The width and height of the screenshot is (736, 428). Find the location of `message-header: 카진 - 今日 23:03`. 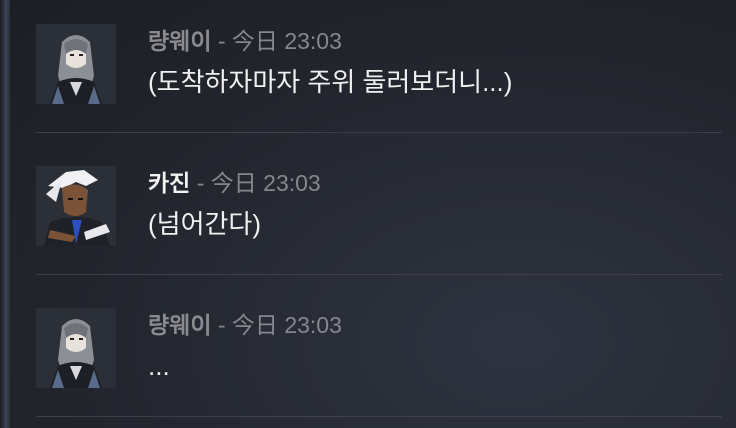

message-header: 카진 - 今日 23:03 is located at coordinates (234, 183).